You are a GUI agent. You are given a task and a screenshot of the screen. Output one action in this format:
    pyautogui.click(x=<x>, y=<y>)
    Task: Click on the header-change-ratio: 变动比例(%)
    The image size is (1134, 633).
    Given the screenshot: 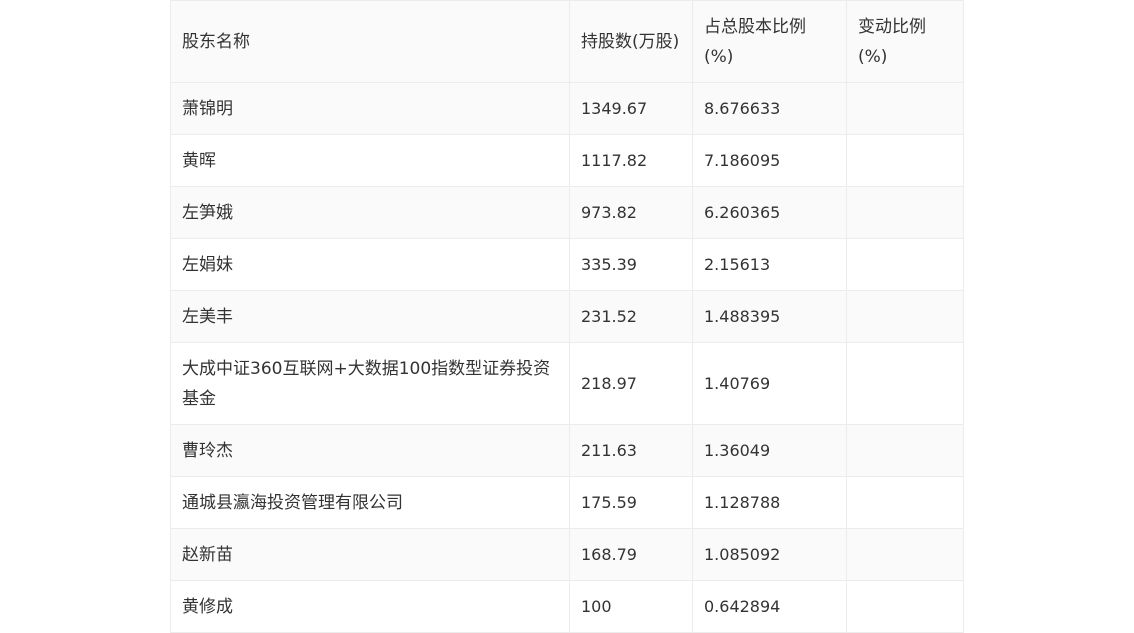 What is the action you would take?
    pyautogui.click(x=905, y=41)
    